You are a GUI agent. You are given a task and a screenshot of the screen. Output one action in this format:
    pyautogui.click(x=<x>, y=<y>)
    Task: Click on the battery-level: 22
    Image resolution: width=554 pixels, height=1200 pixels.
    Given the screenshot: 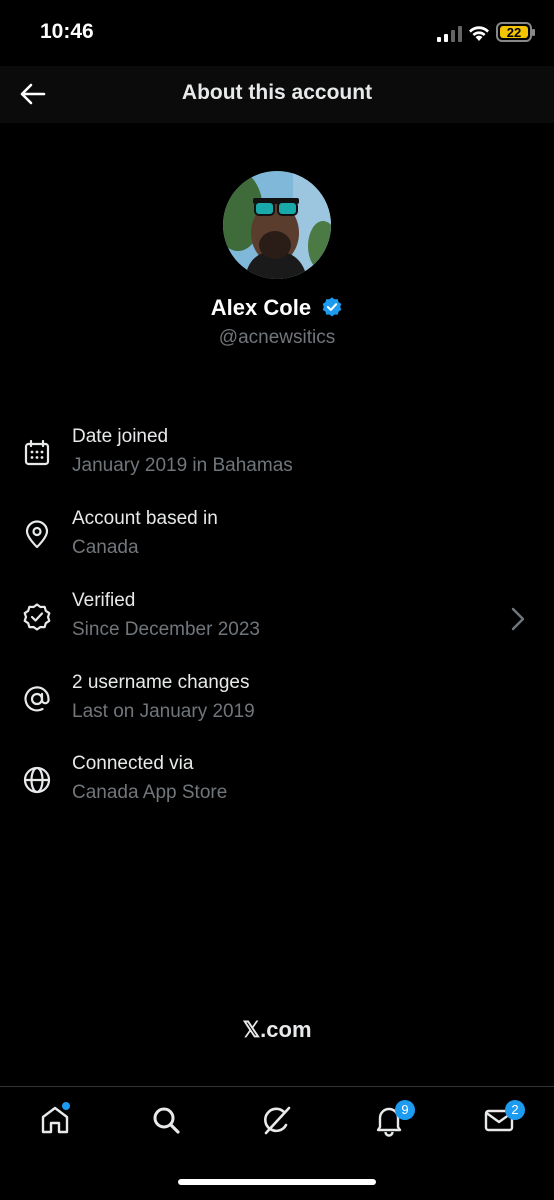 What is the action you would take?
    pyautogui.click(x=514, y=32)
    